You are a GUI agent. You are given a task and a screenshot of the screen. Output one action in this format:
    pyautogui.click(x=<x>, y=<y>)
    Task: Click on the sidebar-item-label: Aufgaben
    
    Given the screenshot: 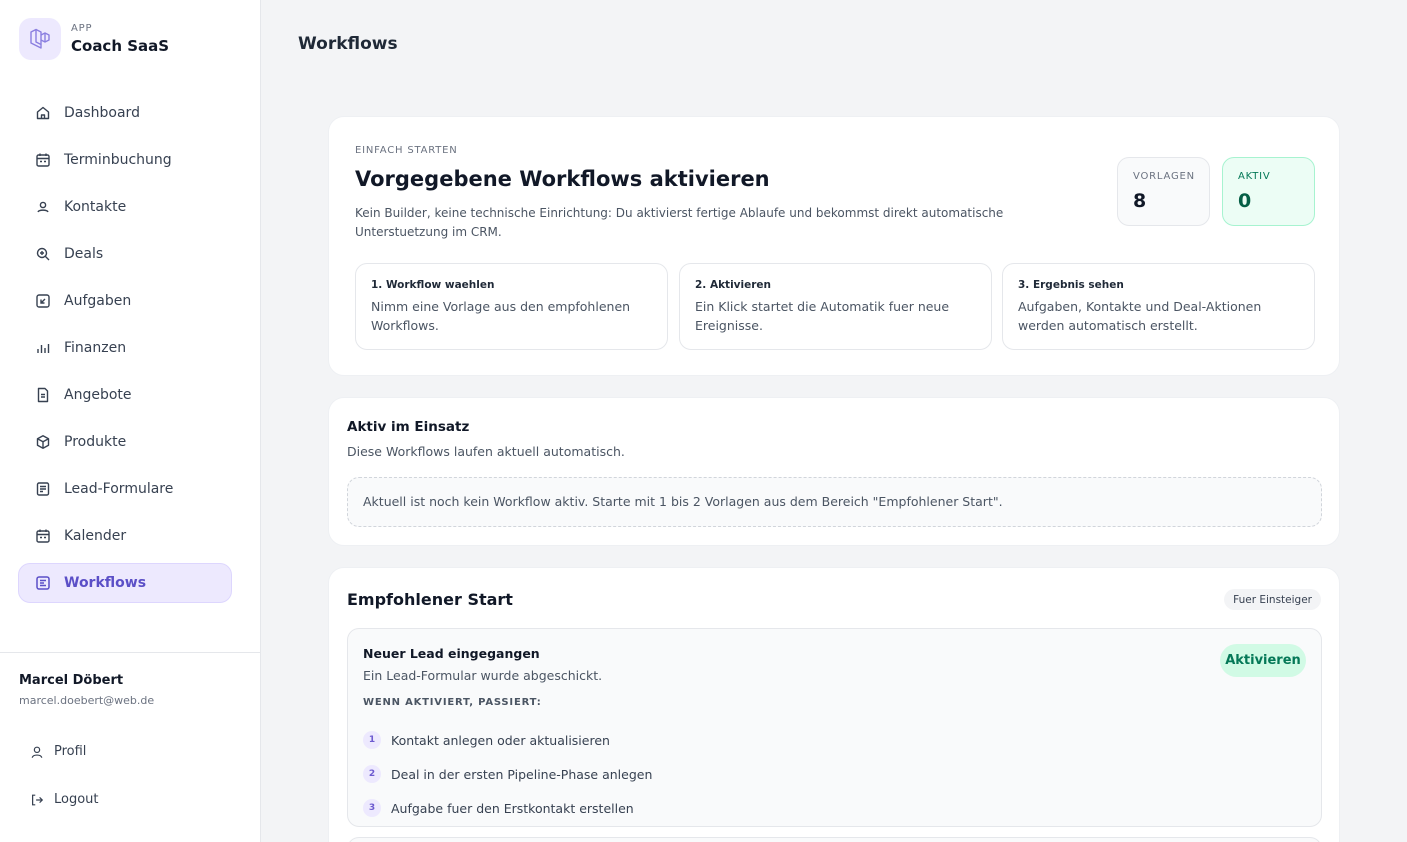 What is the action you would take?
    pyautogui.click(x=98, y=301)
    